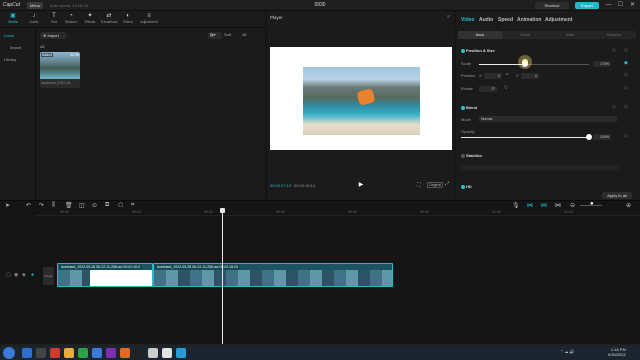 The image size is (640, 360). I want to click on subtab-enhance: Enhance, so click(614, 35).